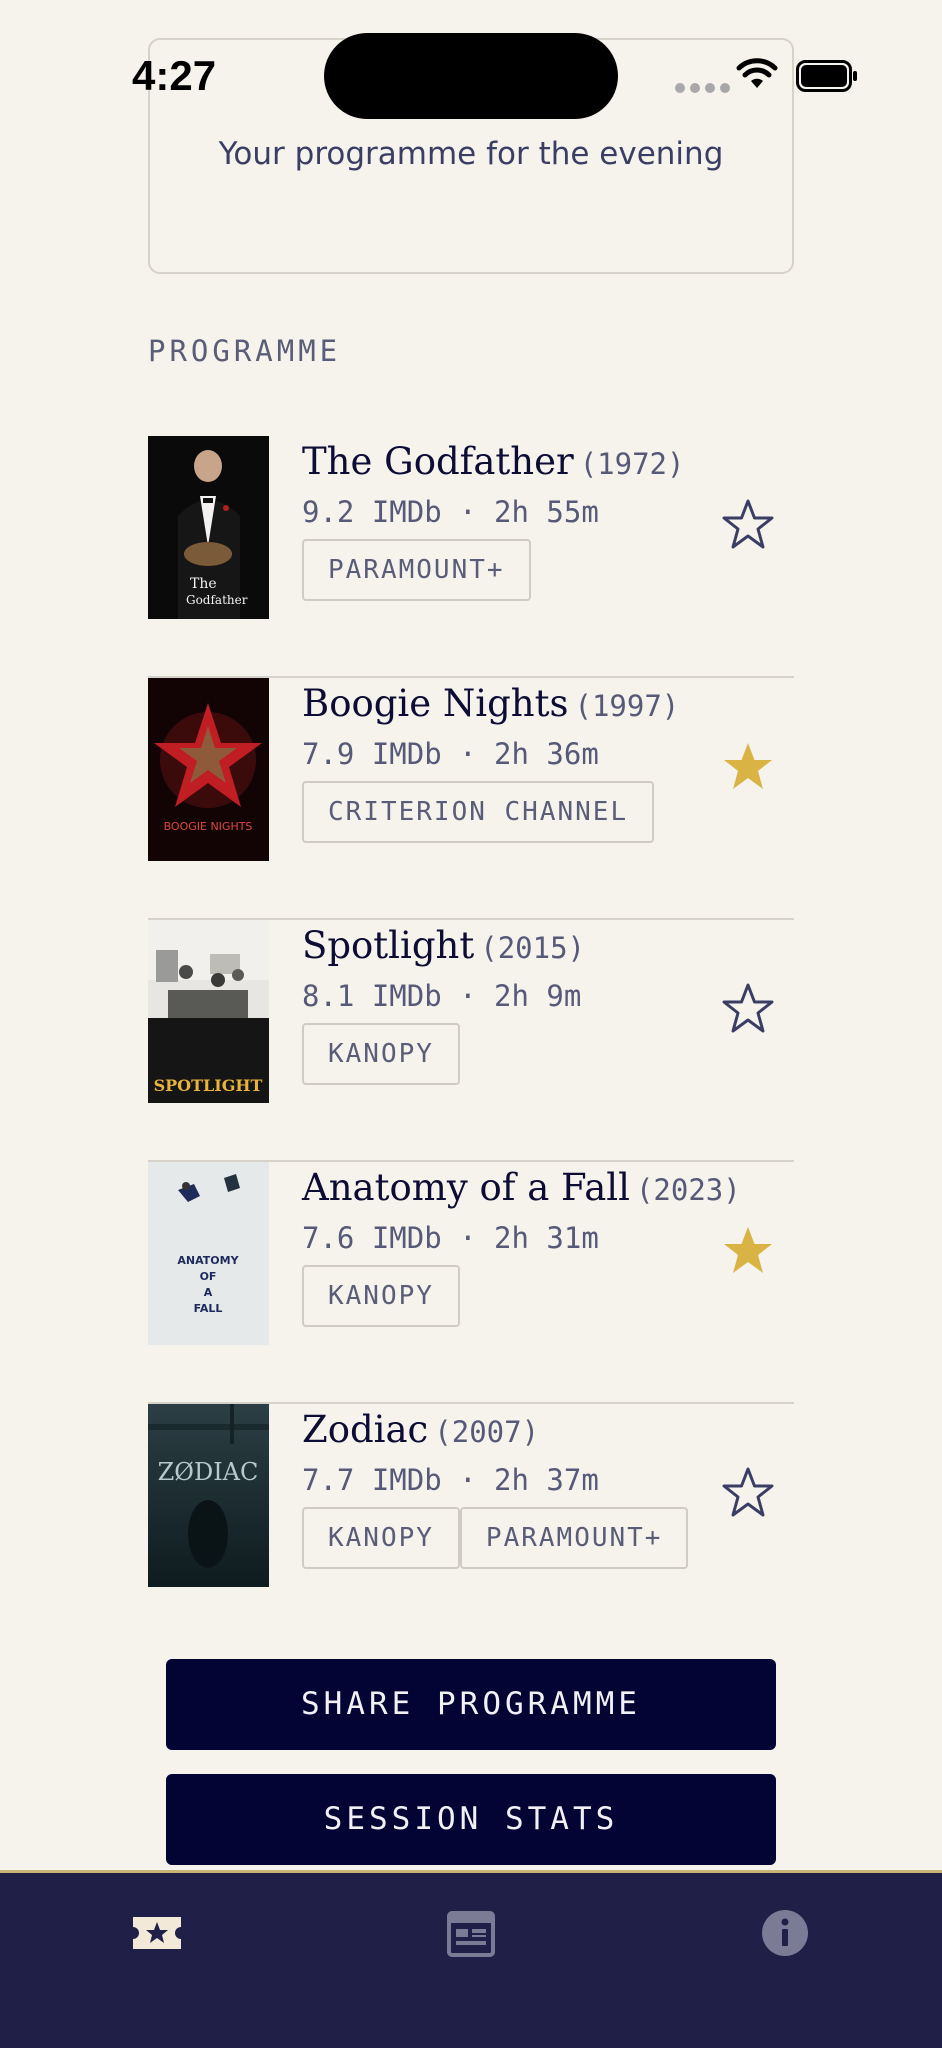 This screenshot has width=942, height=2048. I want to click on svg-text: SPOTLIGHT, so click(208, 1085).